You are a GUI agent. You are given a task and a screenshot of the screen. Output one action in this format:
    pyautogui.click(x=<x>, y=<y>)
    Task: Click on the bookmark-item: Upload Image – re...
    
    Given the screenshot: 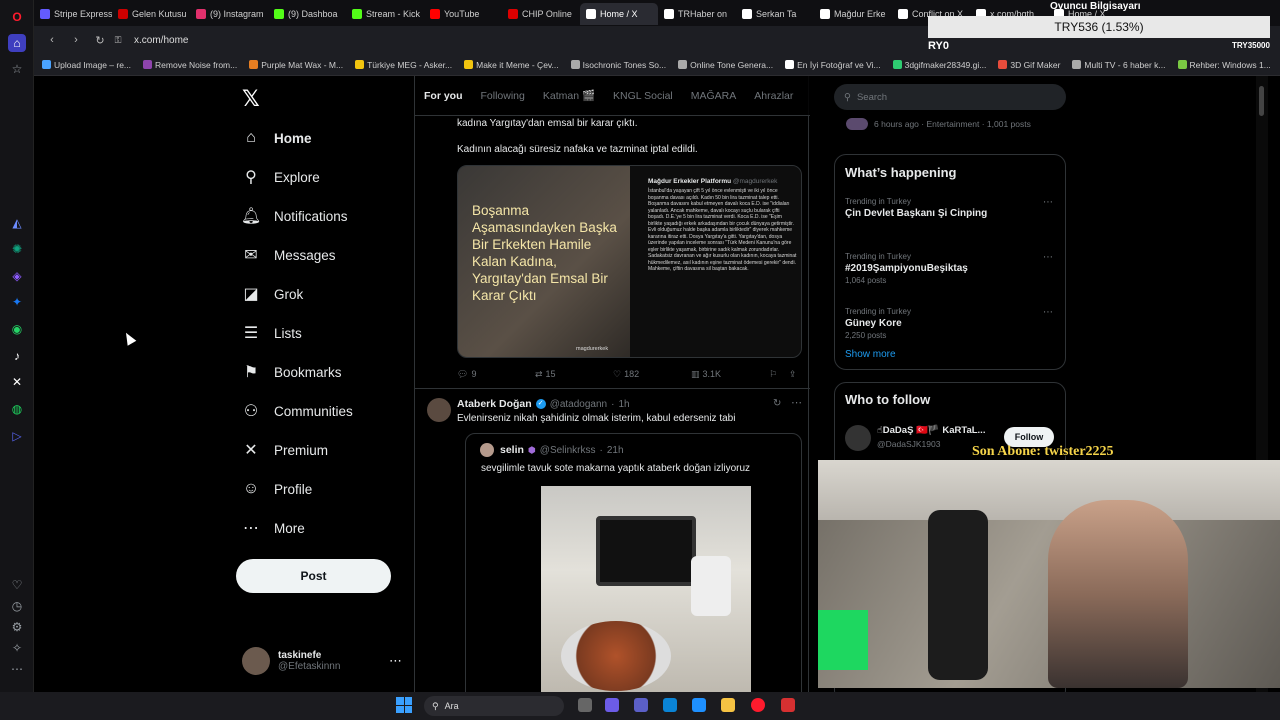 What is the action you would take?
    pyautogui.click(x=86, y=65)
    